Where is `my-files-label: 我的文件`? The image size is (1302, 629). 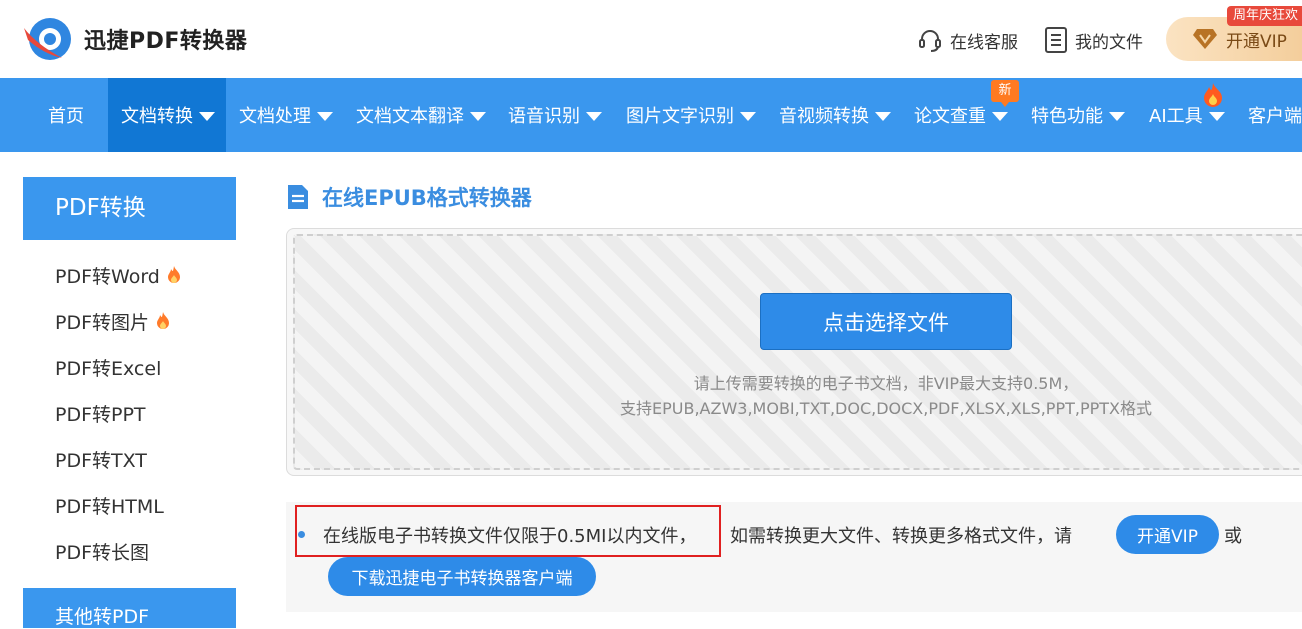 my-files-label: 我的文件 is located at coordinates (1109, 42).